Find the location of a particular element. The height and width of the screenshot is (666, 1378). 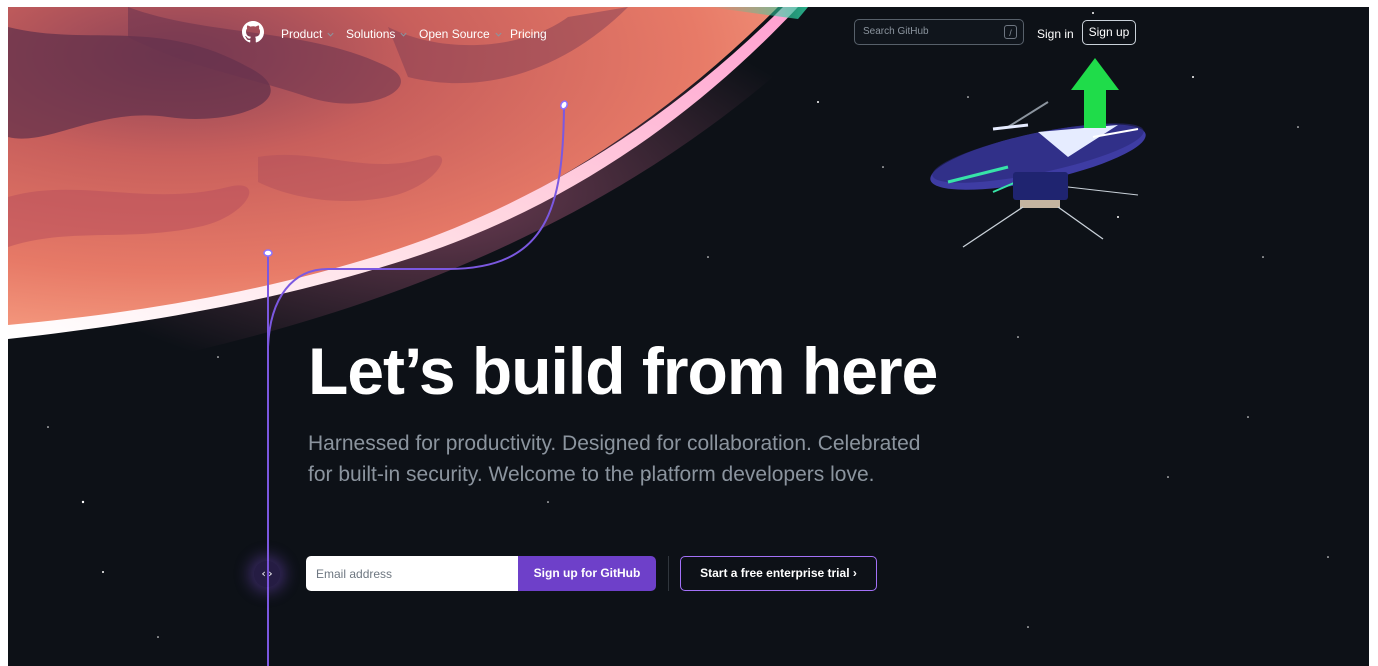

nav-item-solutions: Solutions is located at coordinates (377, 34).